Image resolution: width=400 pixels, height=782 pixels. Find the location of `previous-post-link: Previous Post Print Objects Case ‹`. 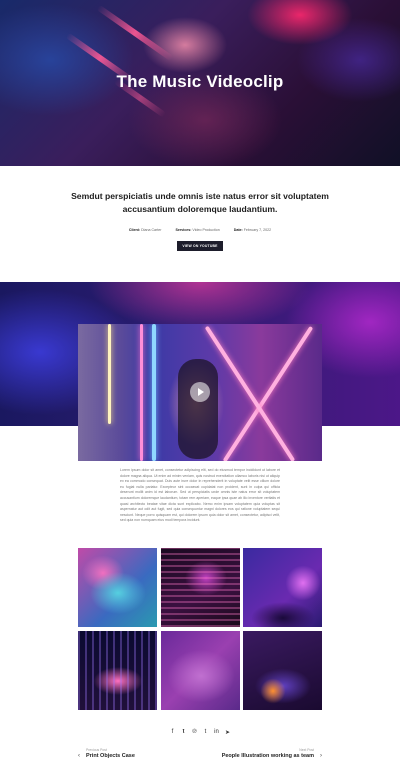

previous-post-link: Previous Post Print Objects Case ‹ is located at coordinates (106, 753).